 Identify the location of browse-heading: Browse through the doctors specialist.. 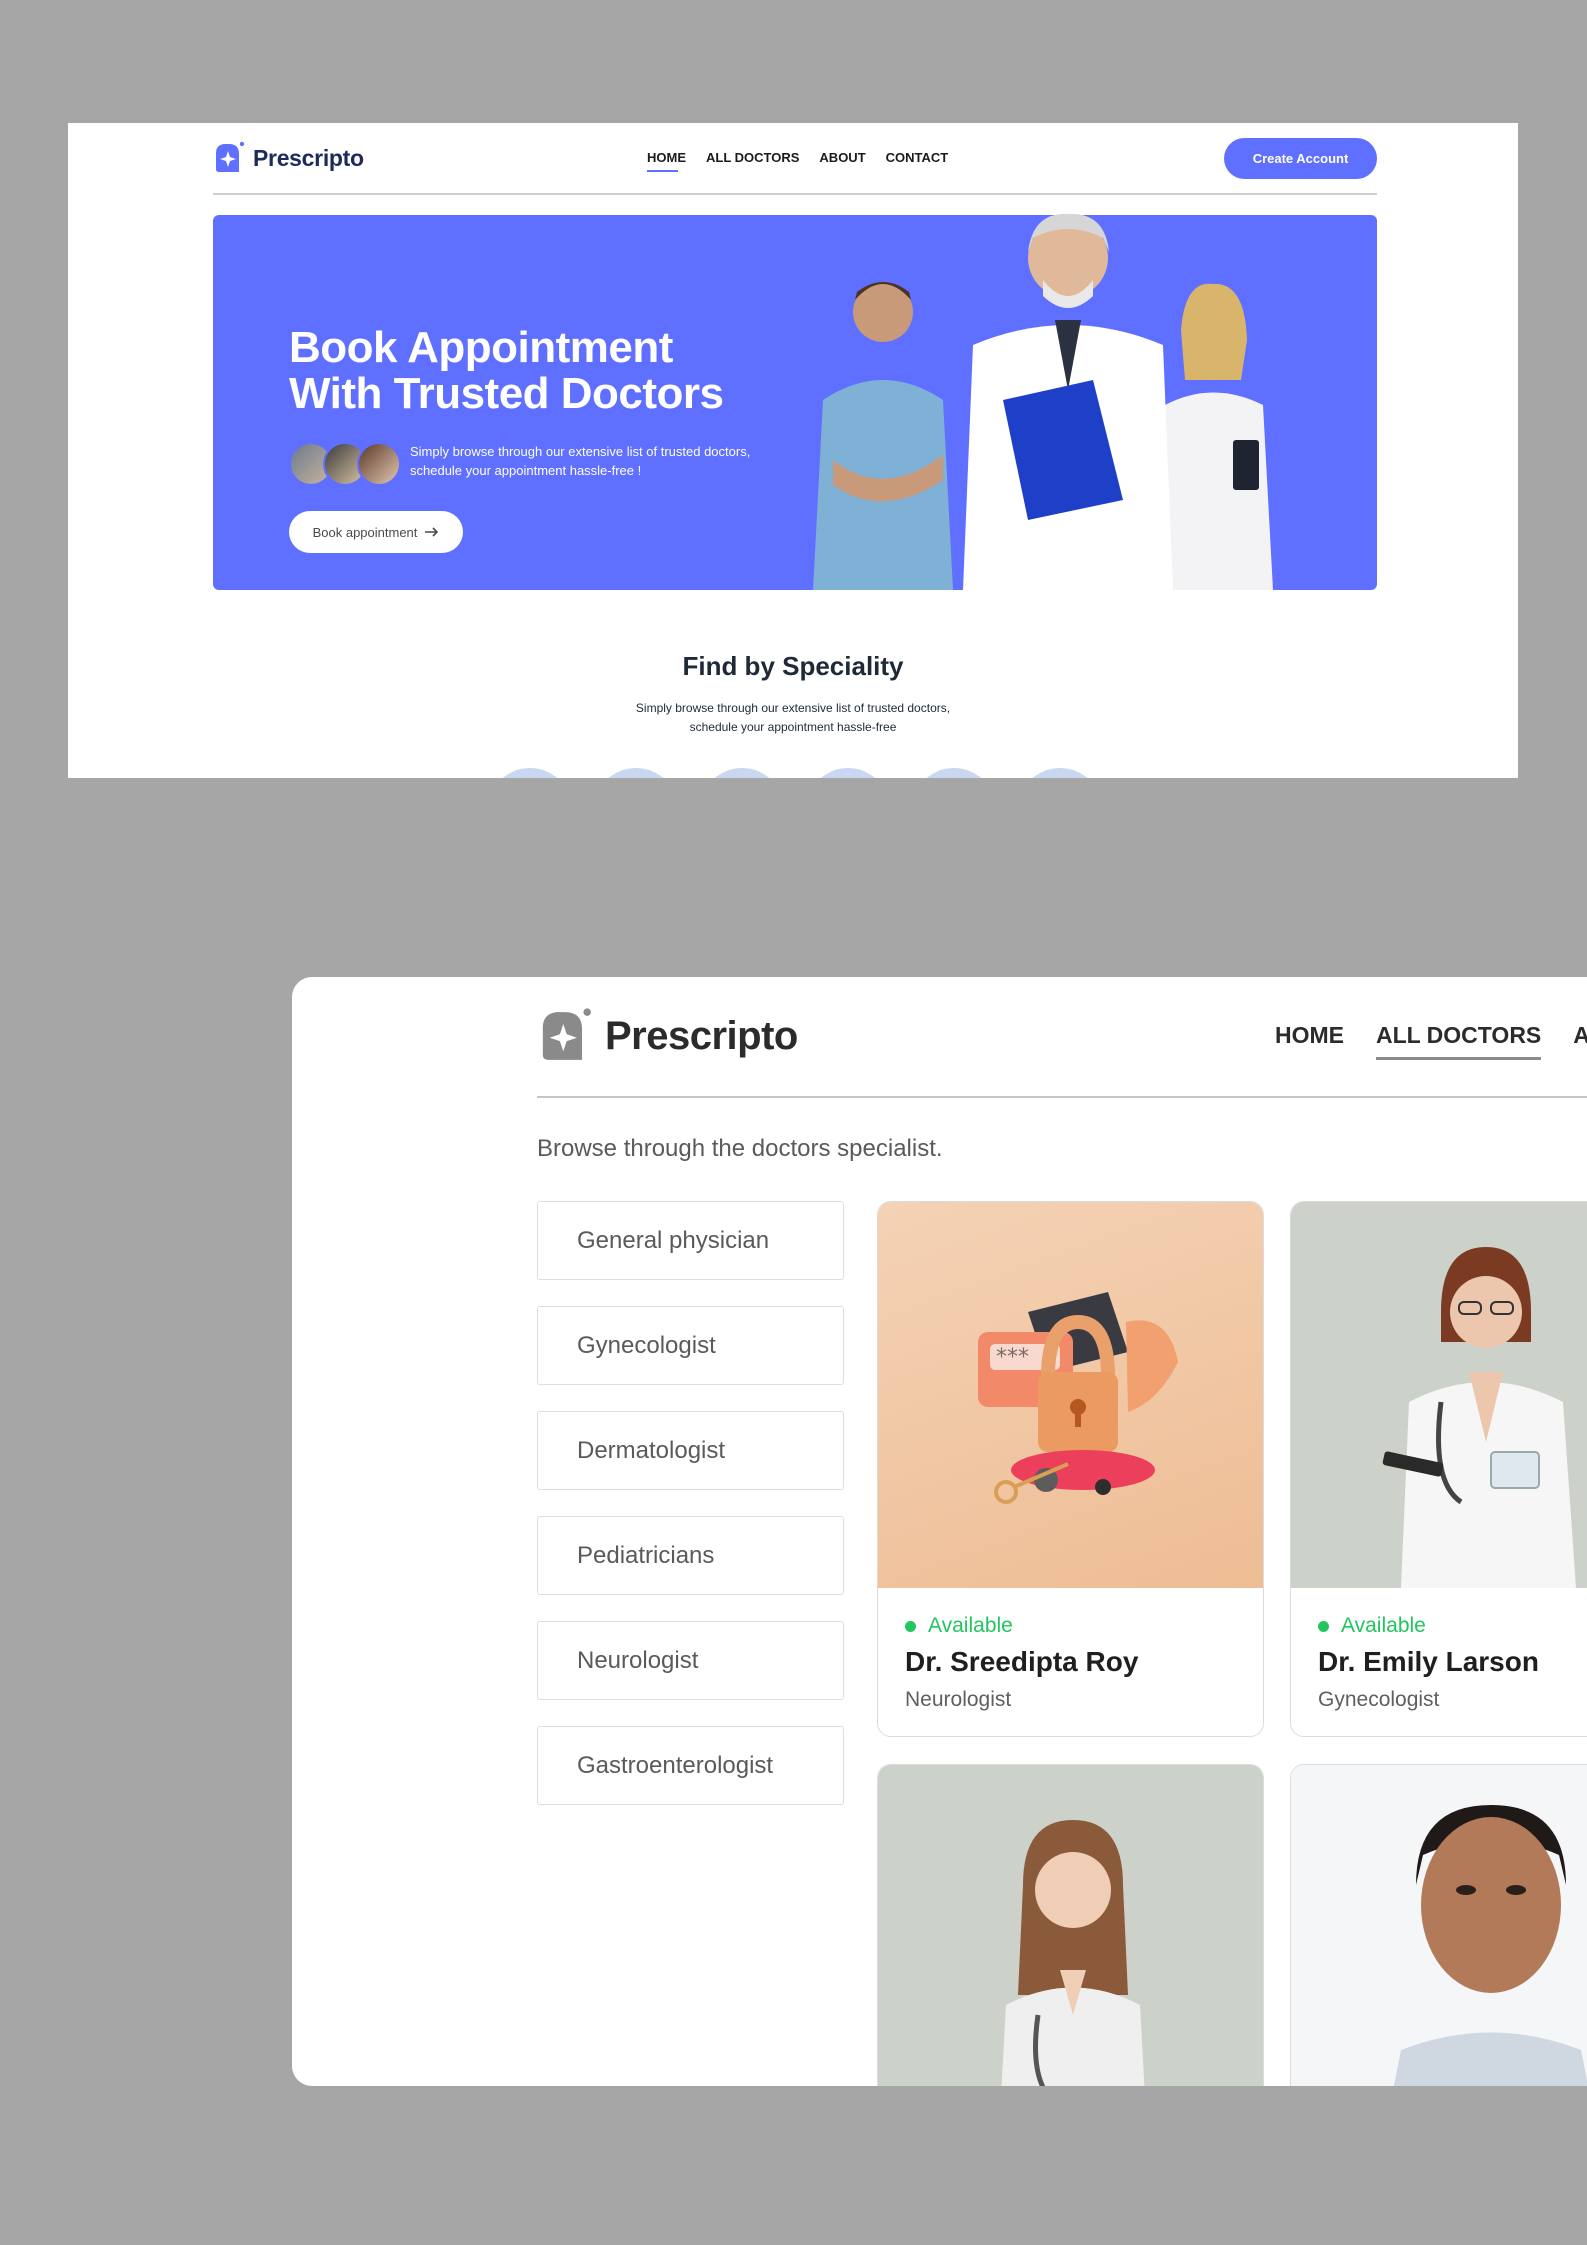
(740, 1148).